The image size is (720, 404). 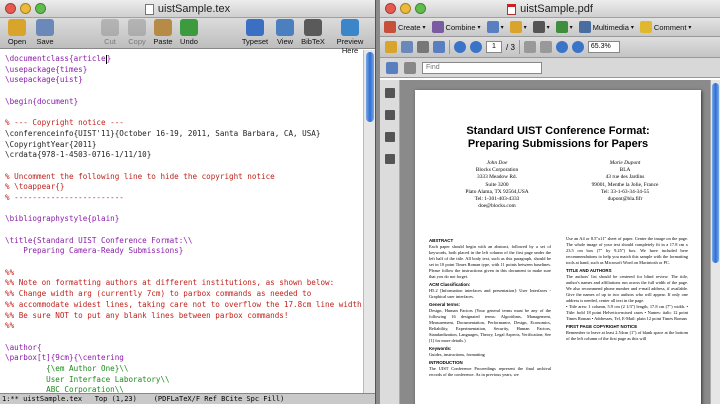 I want to click on code-line: \documentclass{article}, so click(x=181, y=59).